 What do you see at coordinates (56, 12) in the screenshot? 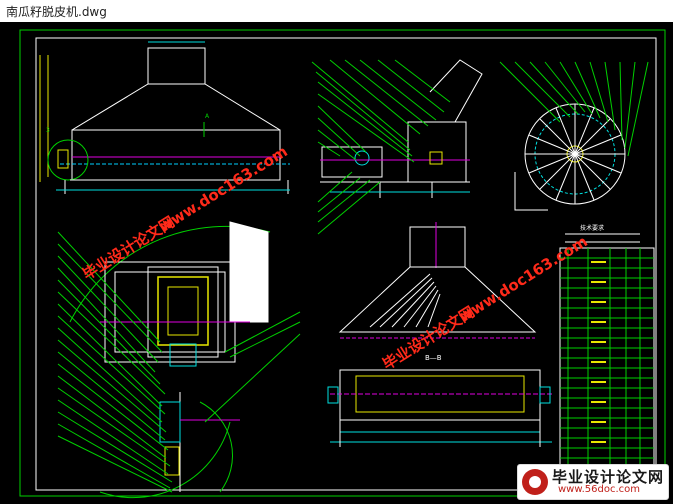
I see `window-title: 南瓜籽脱皮机.dwg` at bounding box center [56, 12].